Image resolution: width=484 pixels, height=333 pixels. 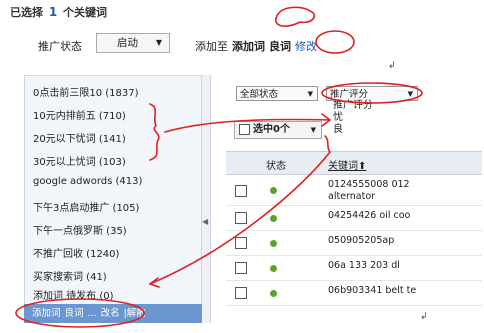 I want to click on good-word-target: 良词, so click(x=280, y=46).